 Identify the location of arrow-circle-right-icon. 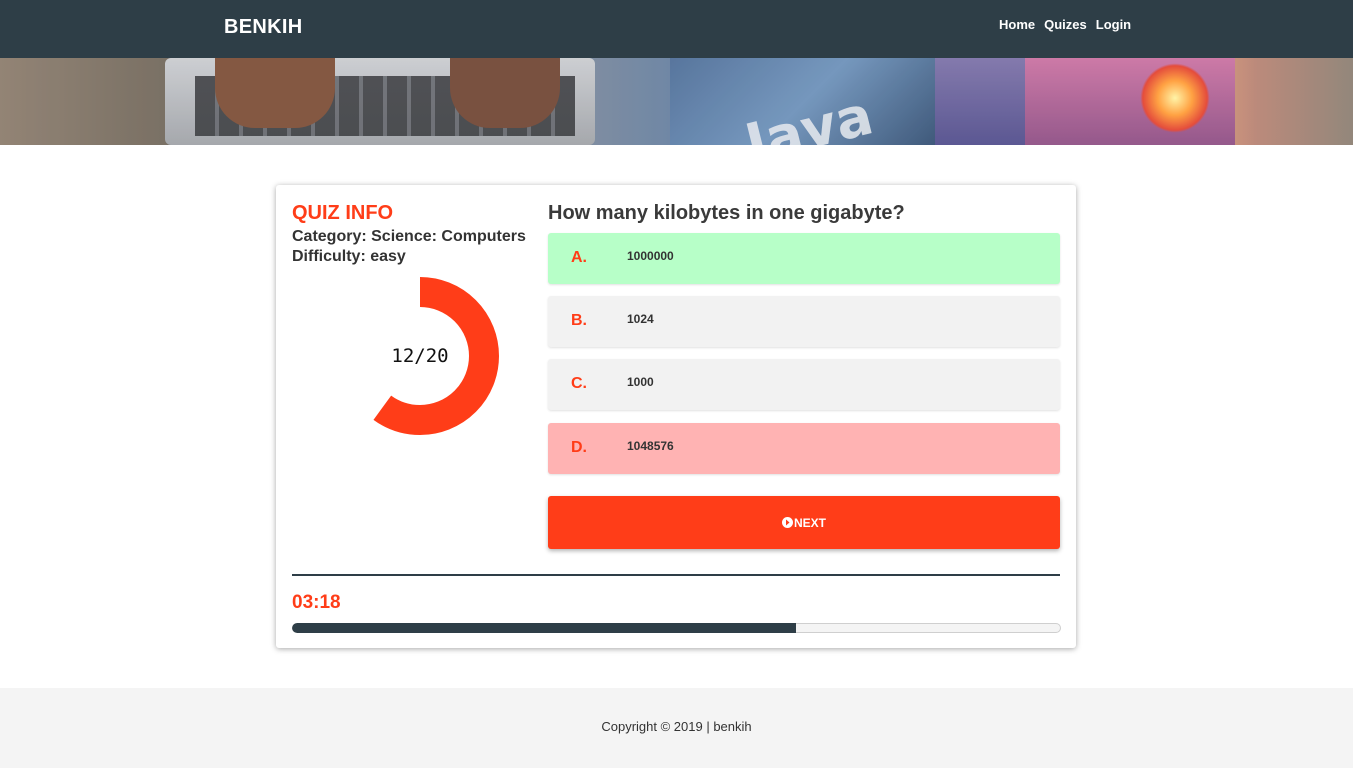
(787, 522).